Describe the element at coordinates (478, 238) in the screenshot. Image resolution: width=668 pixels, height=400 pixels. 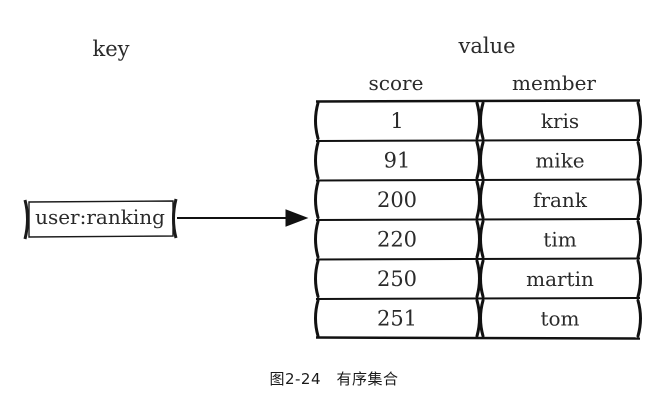
I see `table-row: 220 tim` at that location.